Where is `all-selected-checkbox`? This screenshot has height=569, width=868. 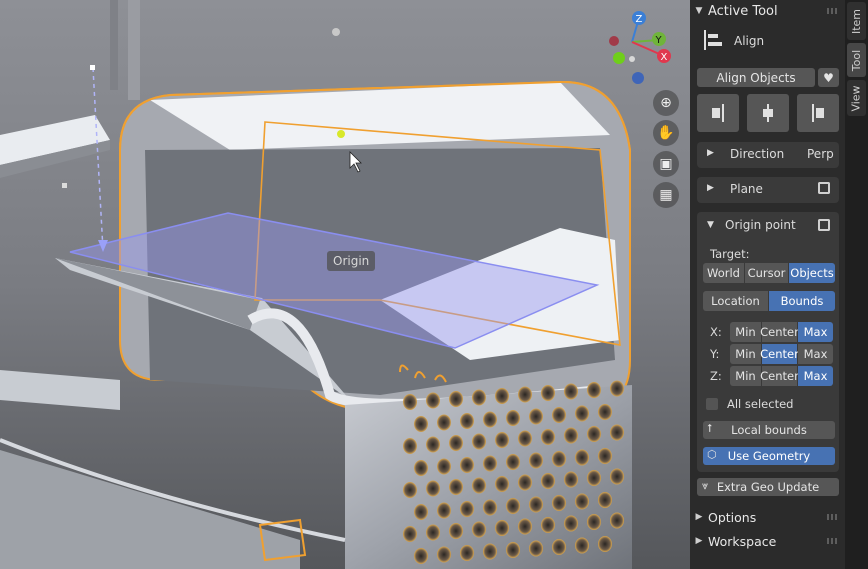 all-selected-checkbox is located at coordinates (712, 404).